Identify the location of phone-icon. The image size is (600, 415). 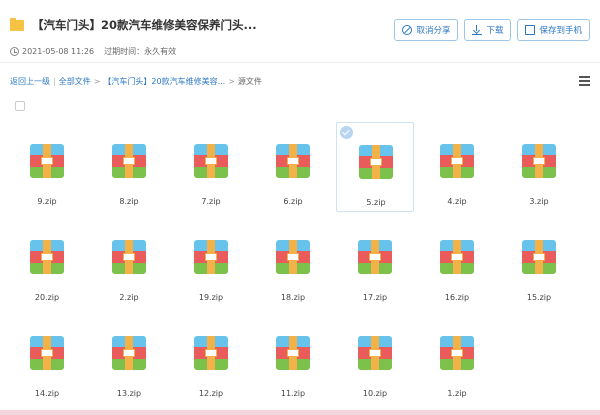
(530, 30).